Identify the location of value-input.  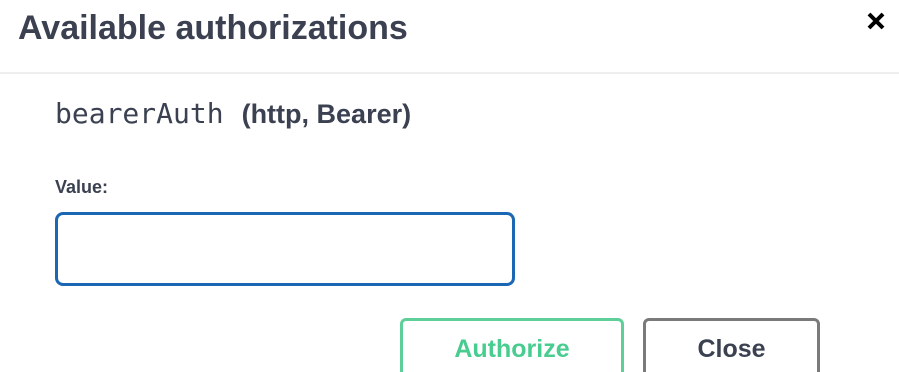
(285, 249).